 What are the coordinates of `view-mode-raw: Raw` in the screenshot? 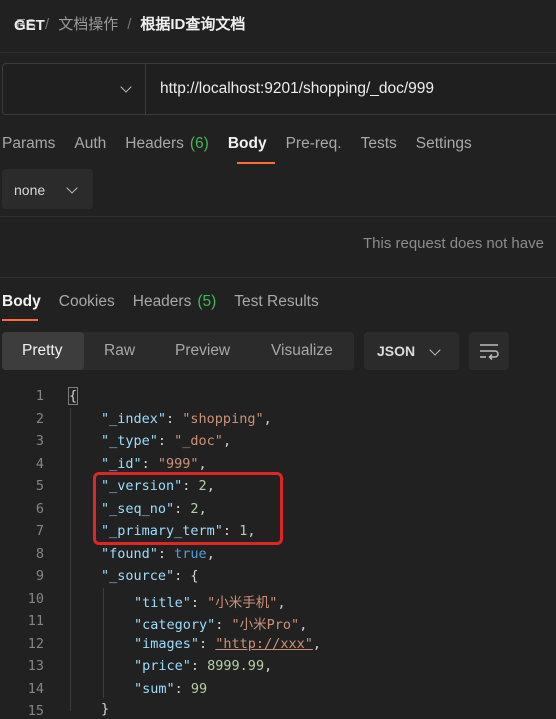 It's located at (119, 351).